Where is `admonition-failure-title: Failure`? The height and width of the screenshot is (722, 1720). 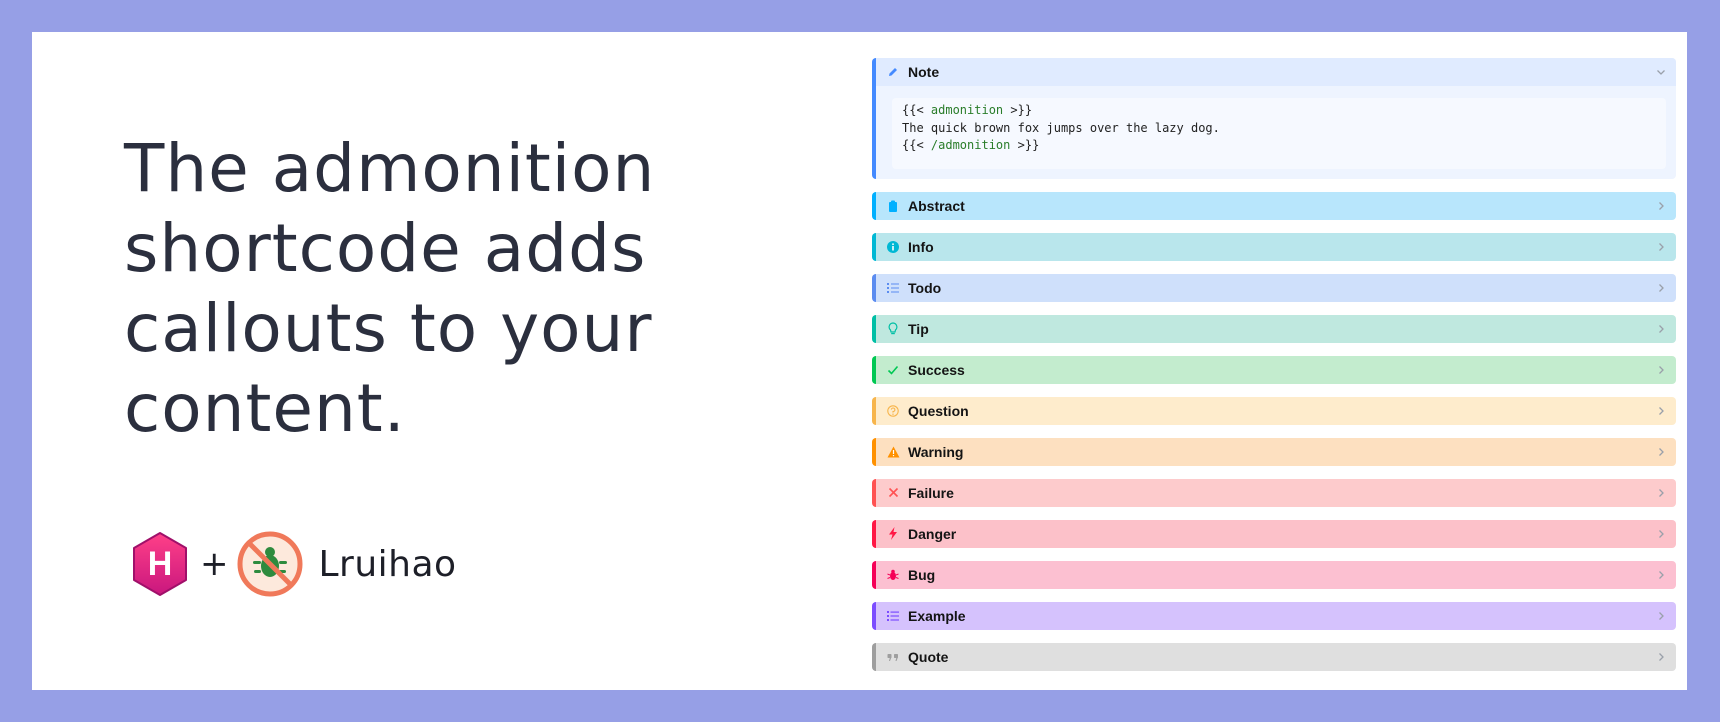 admonition-failure-title: Failure is located at coordinates (1276, 493).